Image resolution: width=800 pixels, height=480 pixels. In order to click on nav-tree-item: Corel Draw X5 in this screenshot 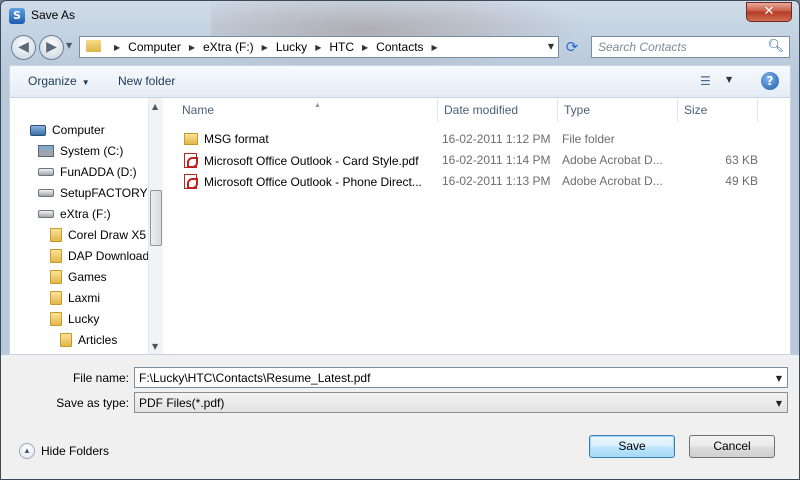, I will do `click(98, 235)`.